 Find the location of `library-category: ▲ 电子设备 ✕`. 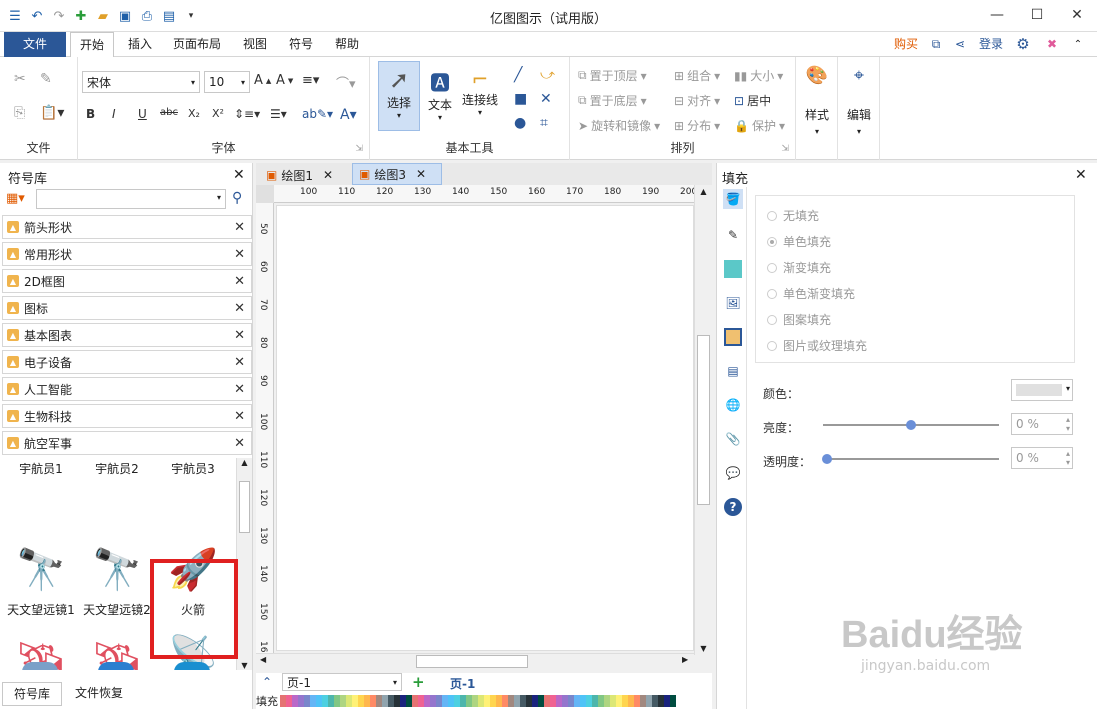

library-category: ▲ 电子设备 ✕ is located at coordinates (127, 362).